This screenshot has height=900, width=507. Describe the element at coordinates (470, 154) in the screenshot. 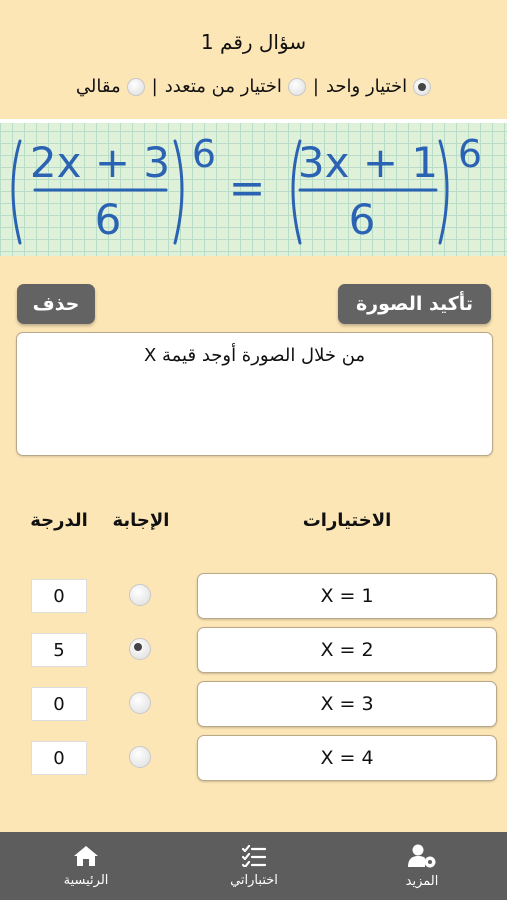

I see `right-exponent: 6` at that location.